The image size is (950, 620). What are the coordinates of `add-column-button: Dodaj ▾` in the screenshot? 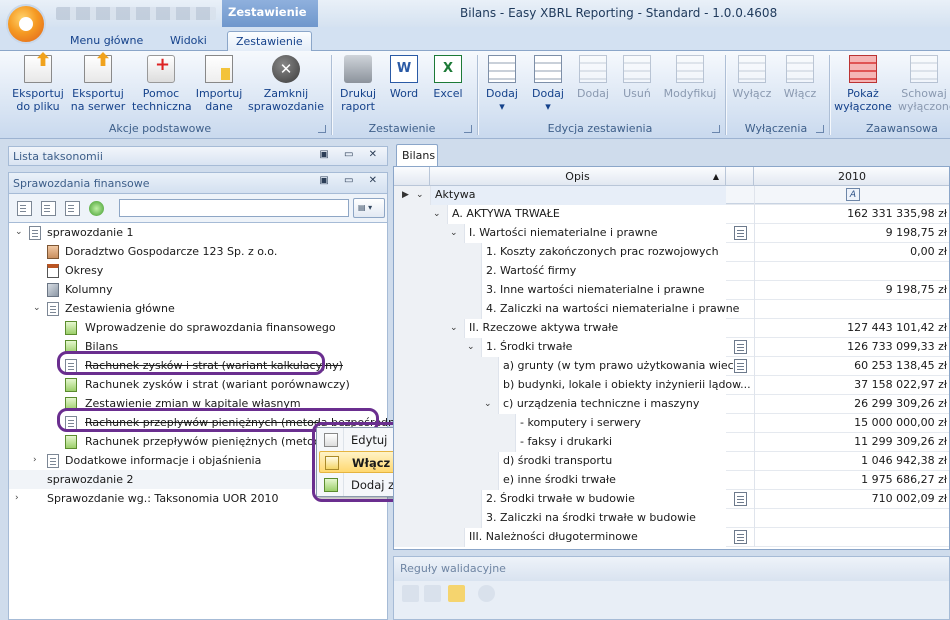 It's located at (548, 84).